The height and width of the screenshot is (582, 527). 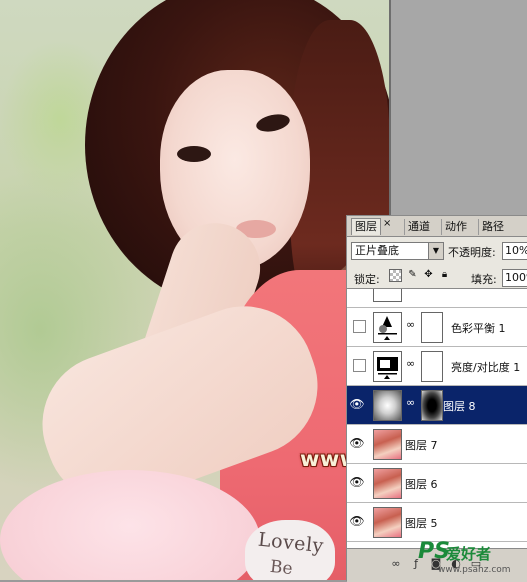 What do you see at coordinates (367, 279) in the screenshot?
I see `lock-label: 锁定:` at bounding box center [367, 279].